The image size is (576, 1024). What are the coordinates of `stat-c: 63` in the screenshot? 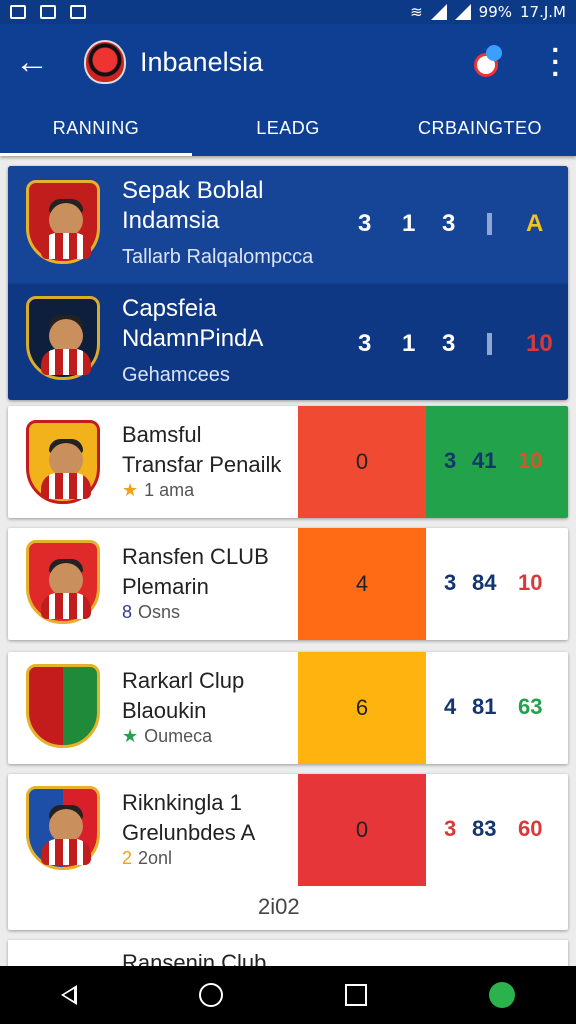 It's located at (530, 706).